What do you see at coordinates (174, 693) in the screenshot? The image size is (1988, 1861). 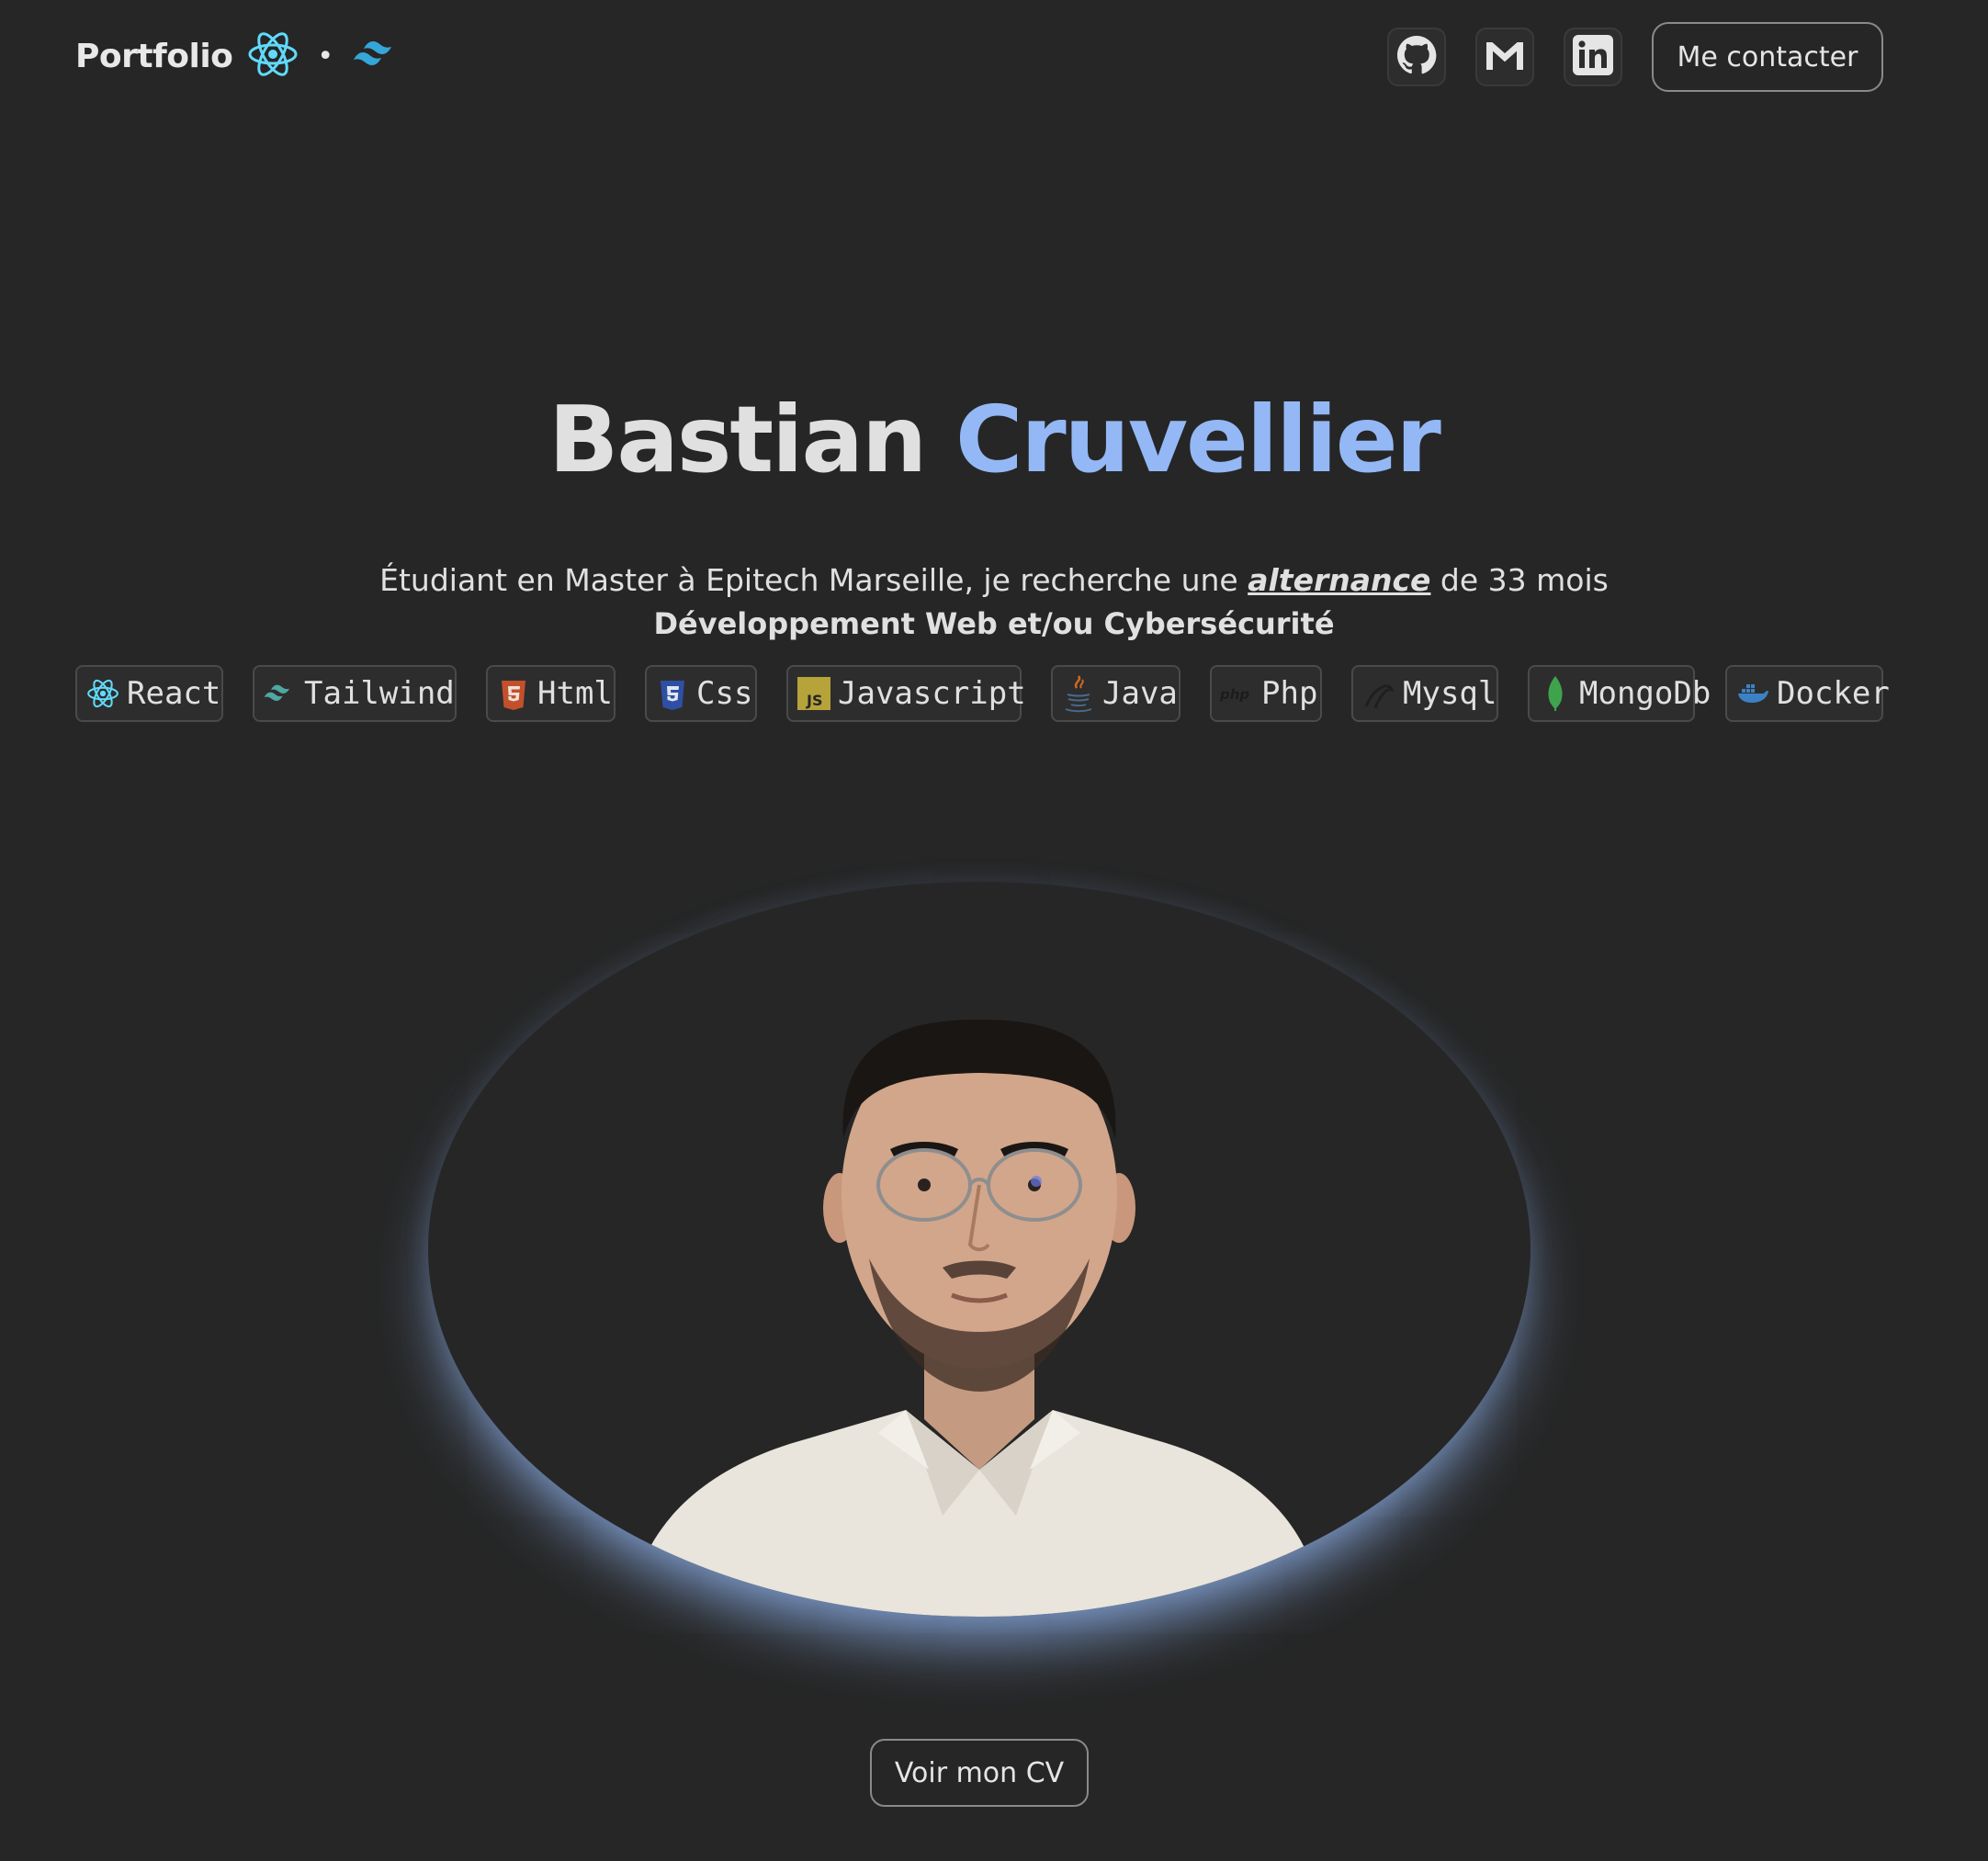 I see `skill-label: React` at bounding box center [174, 693].